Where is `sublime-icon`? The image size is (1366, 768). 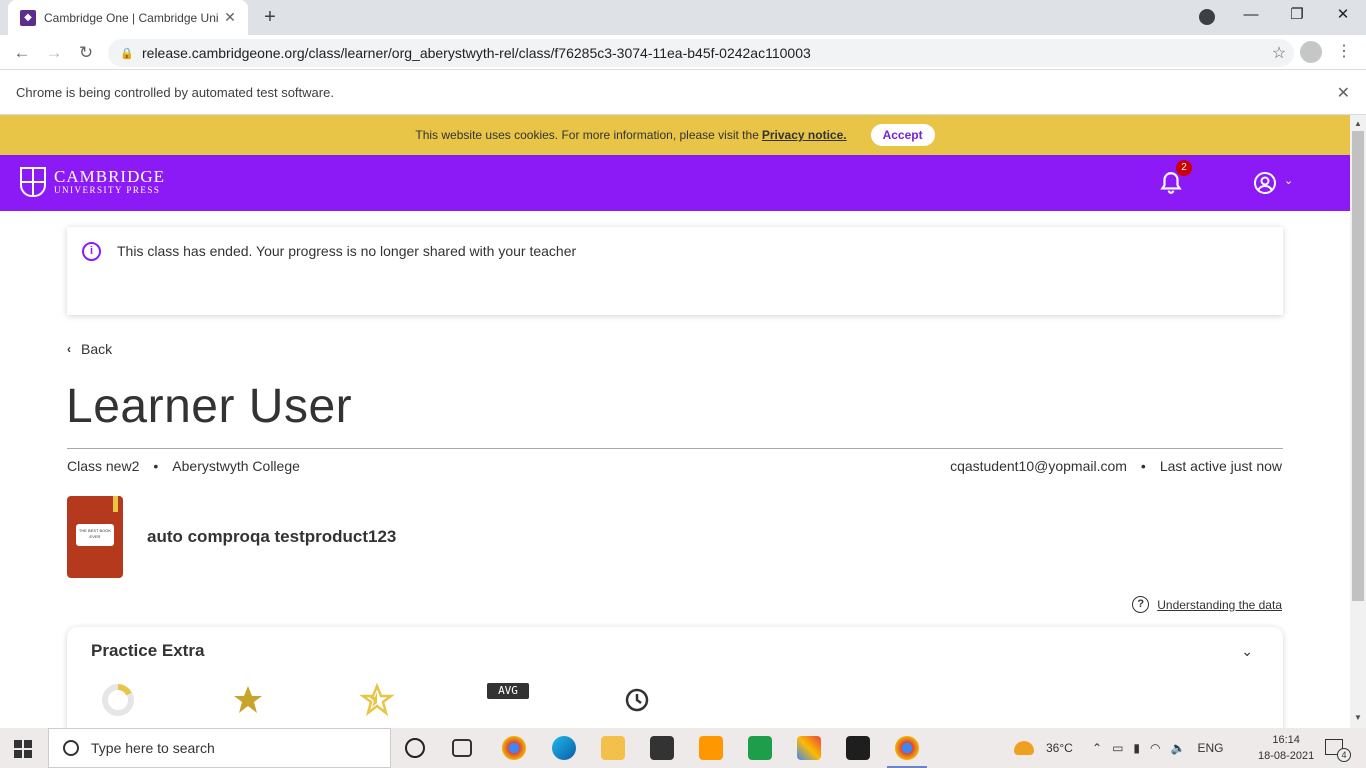
sublime-icon is located at coordinates (711, 748).